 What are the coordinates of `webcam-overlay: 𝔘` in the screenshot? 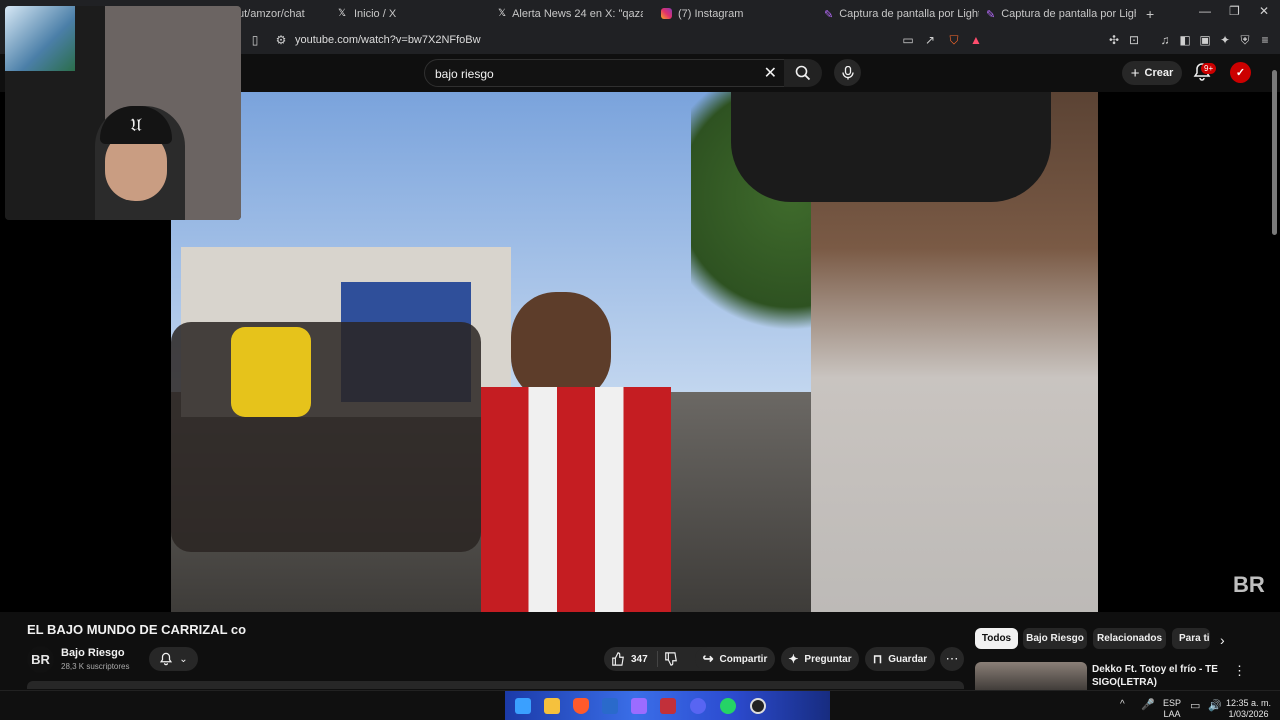 It's located at (123, 113).